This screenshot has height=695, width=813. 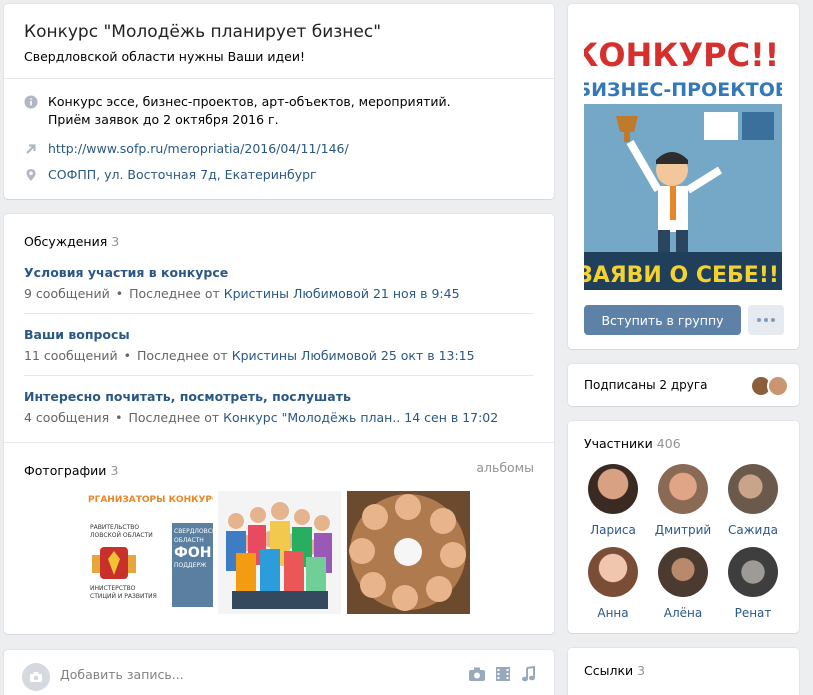 I want to click on cover-text: ЗАЯВИ О СЕБЕ!!!, so click(x=683, y=275).